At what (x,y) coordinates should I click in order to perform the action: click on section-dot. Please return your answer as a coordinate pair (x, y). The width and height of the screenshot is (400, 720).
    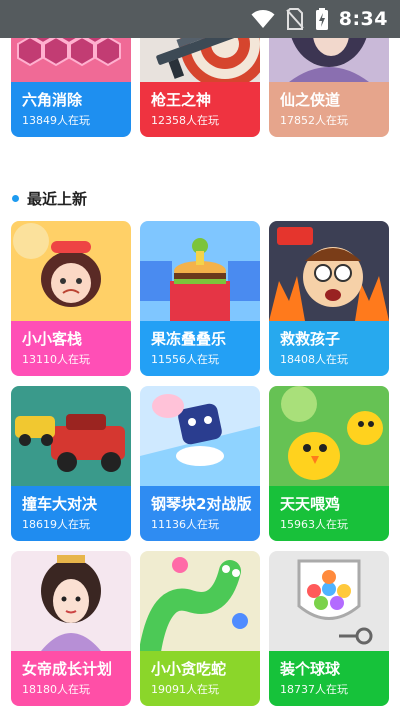
    Looking at the image, I should click on (15, 198).